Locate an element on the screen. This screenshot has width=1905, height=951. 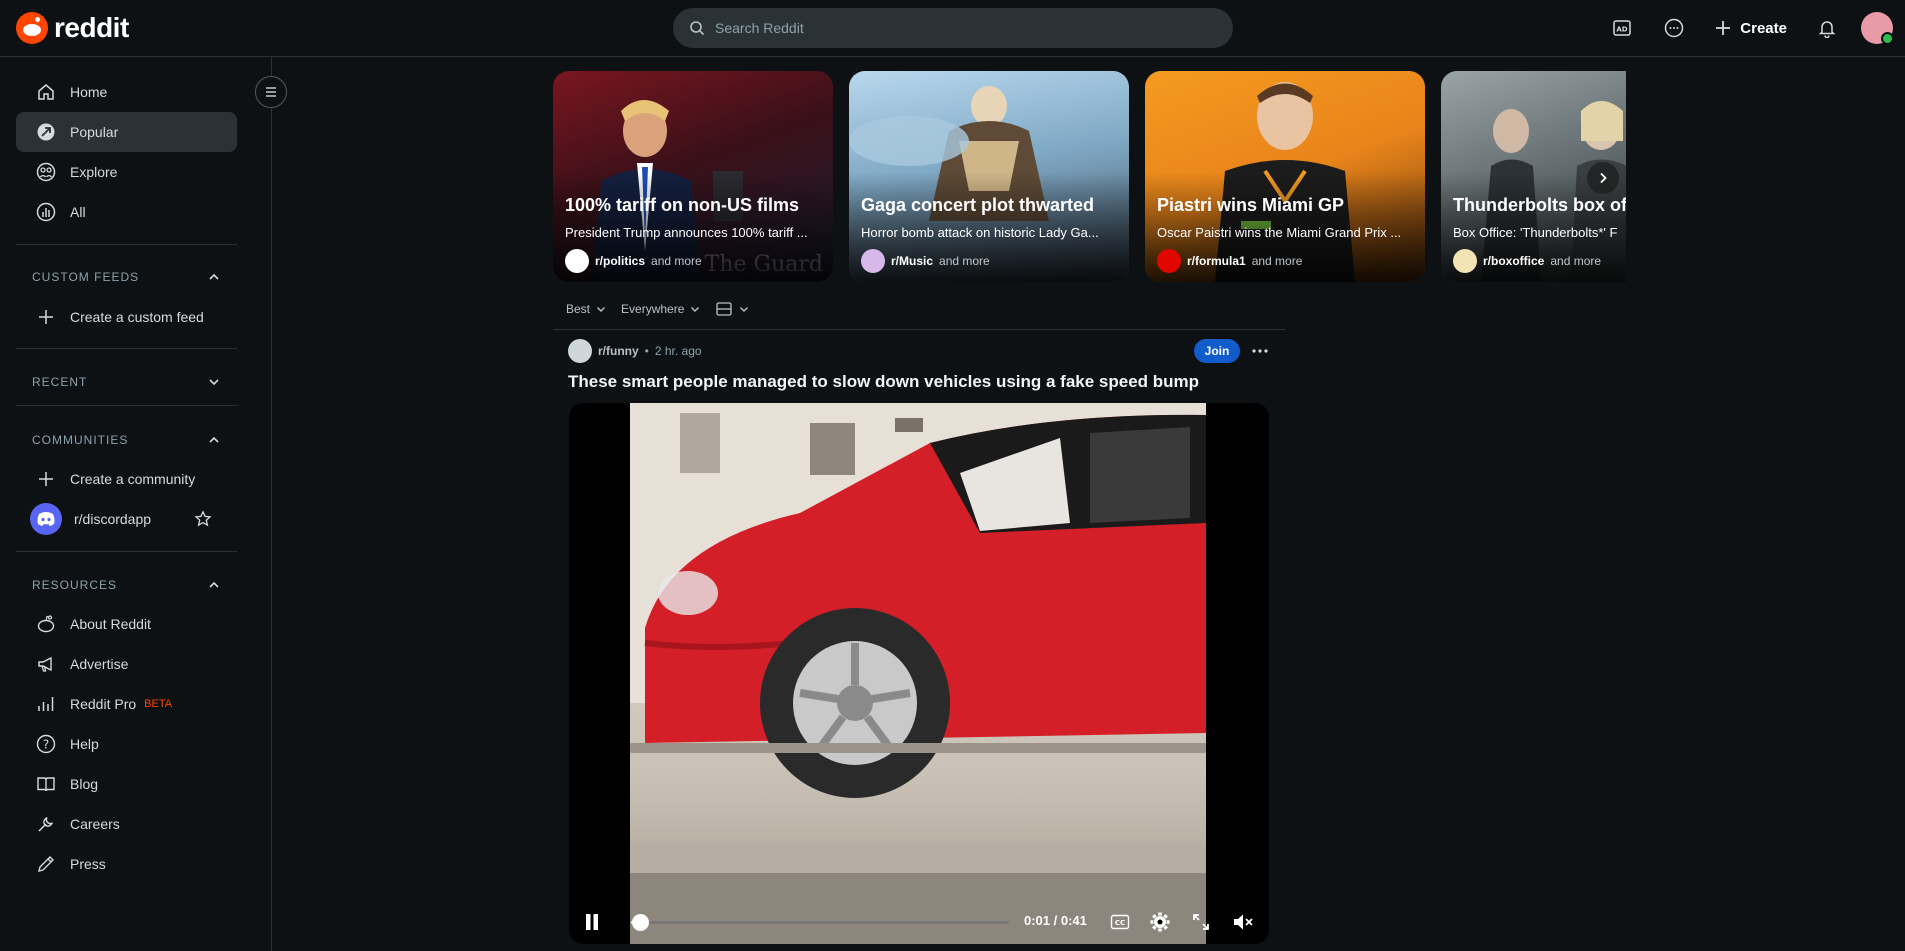
search-input is located at coordinates (955, 28).